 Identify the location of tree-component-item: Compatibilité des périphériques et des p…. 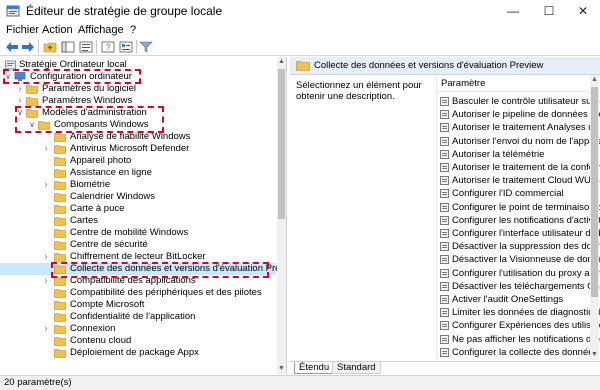
(138, 293).